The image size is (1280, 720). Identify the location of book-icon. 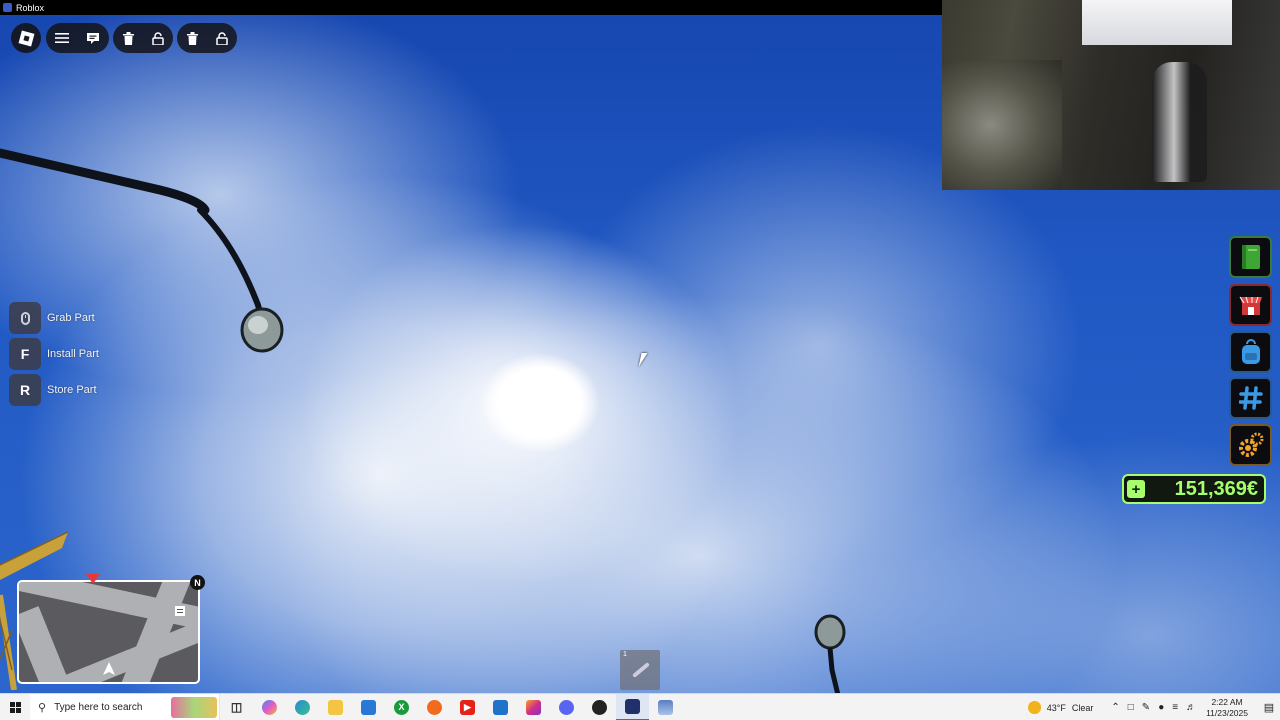
(1250, 257).